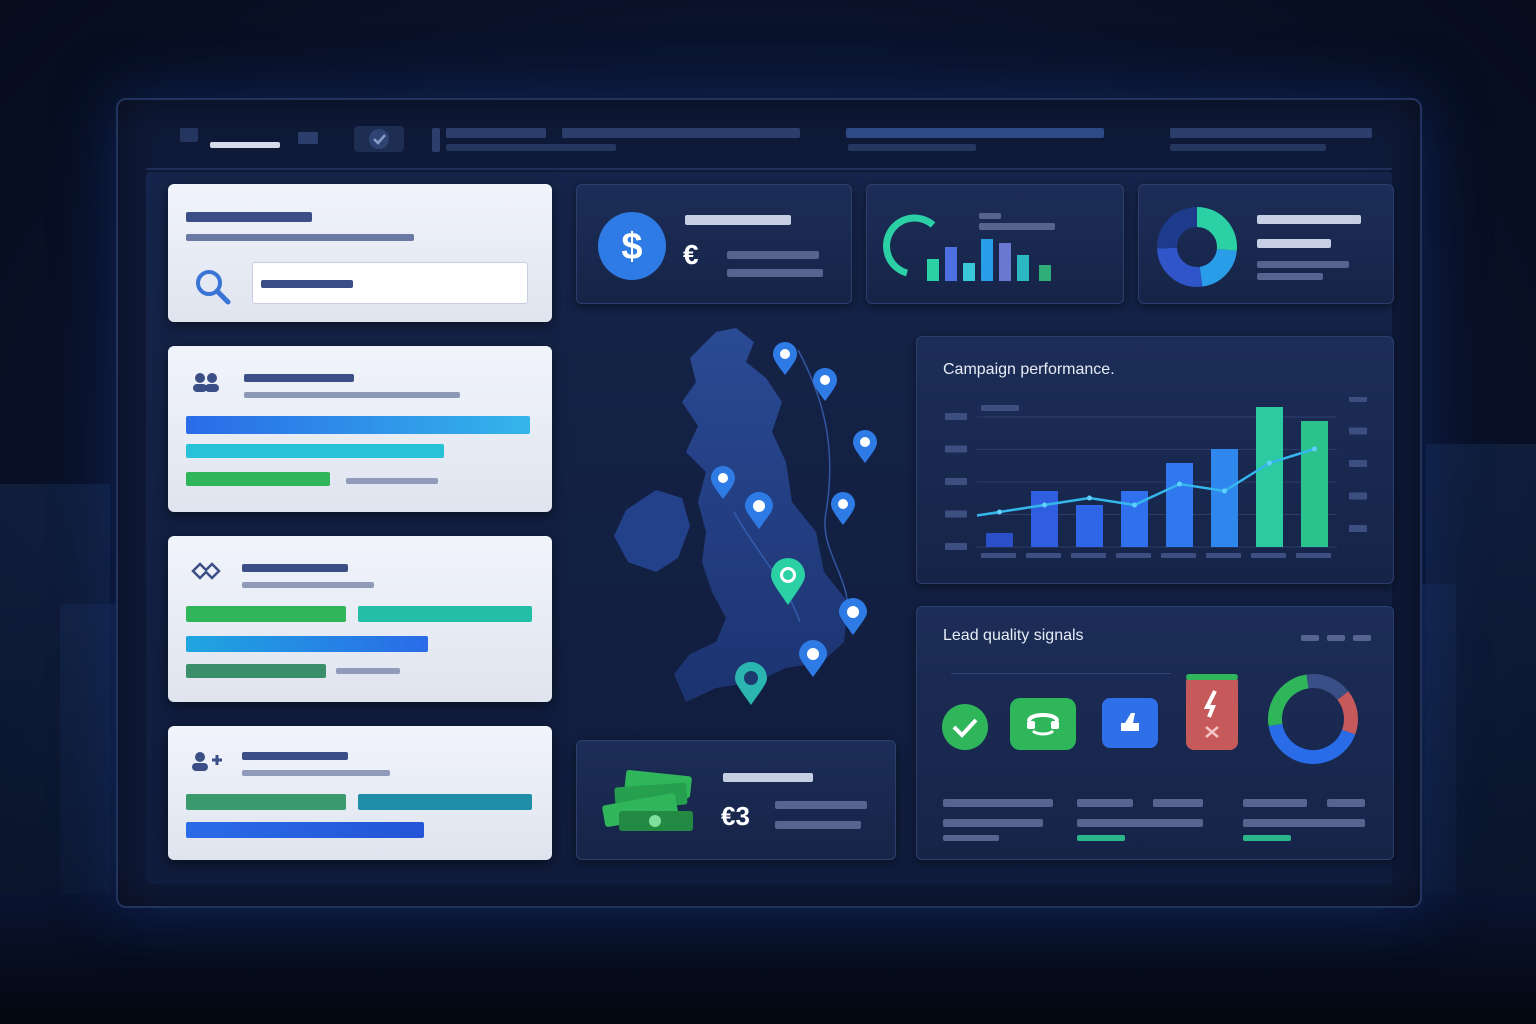 This screenshot has height=1024, width=1536. What do you see at coordinates (1043, 724) in the screenshot?
I see `phone-icon` at bounding box center [1043, 724].